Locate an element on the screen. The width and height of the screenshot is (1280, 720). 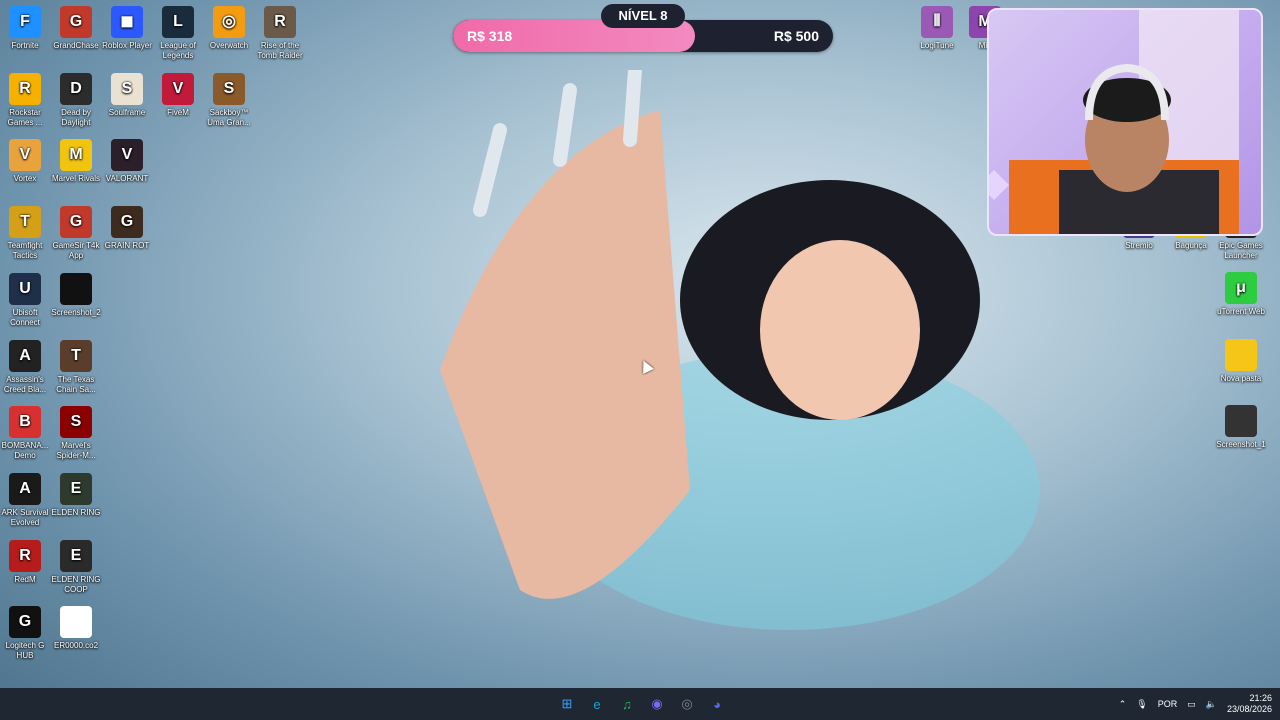
desktop-icon-label: BOMBANA... Demo is located at coordinates (25, 451).